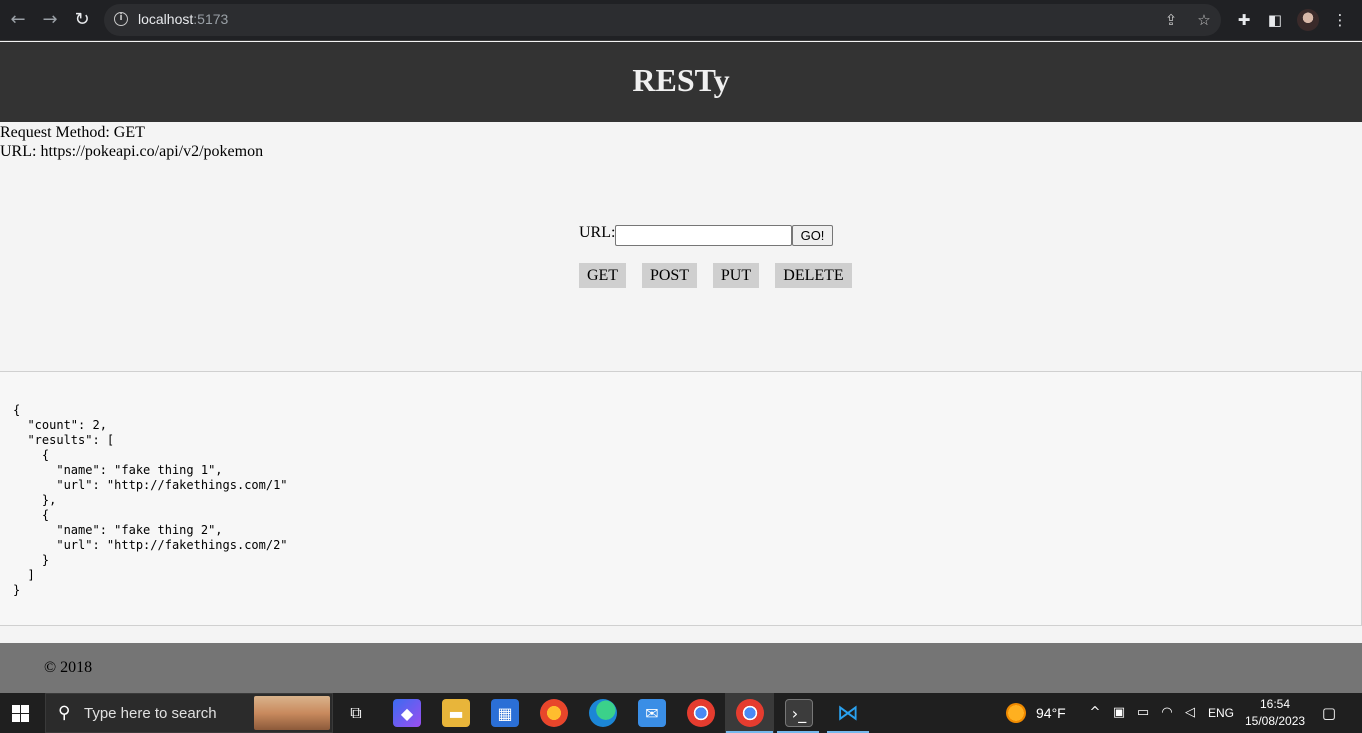 The height and width of the screenshot is (733, 1362). I want to click on reload-icon: ↻, so click(82, 20).